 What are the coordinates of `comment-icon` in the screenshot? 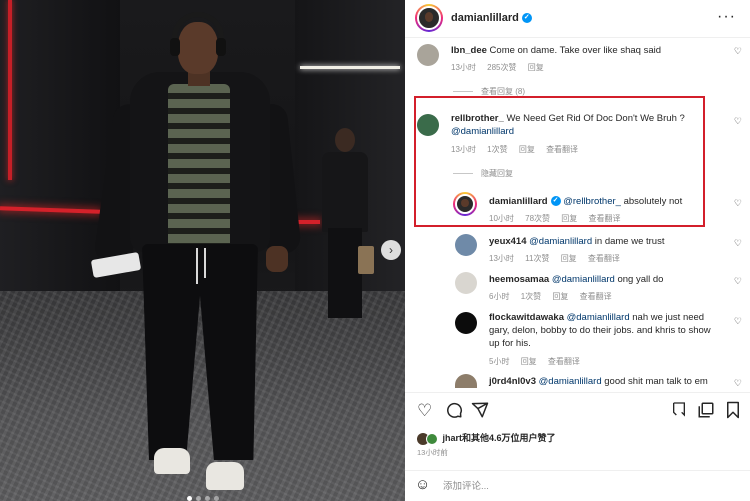 It's located at (454, 412).